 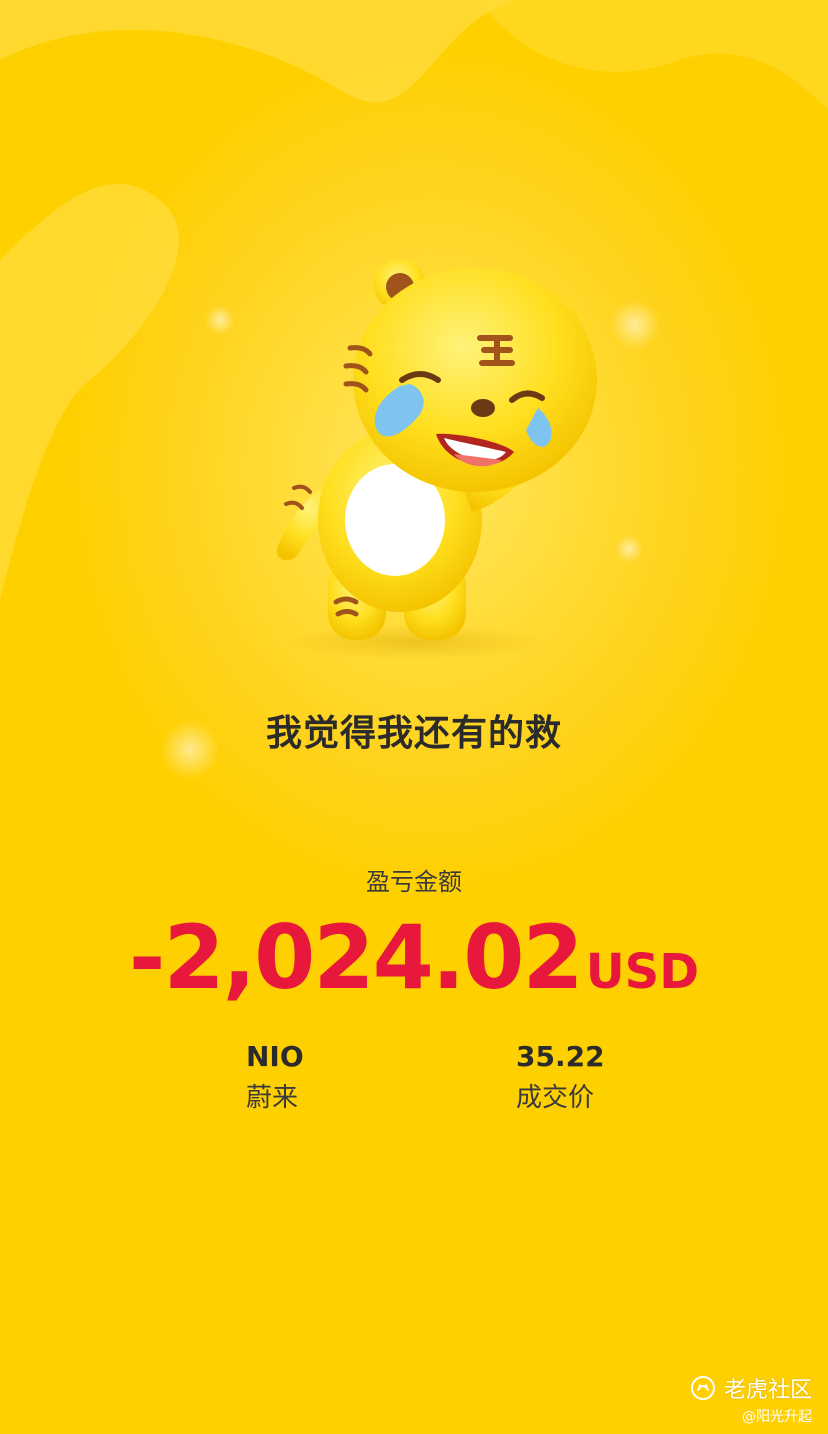 I want to click on pnl-amount: -2,024.02, so click(x=356, y=957).